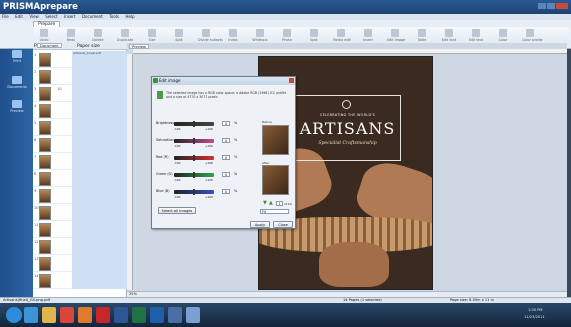 The height and width of the screenshot is (327, 571). Describe the element at coordinates (265, 203) in the screenshot. I see `prev-arrow-icon: ▼` at that location.